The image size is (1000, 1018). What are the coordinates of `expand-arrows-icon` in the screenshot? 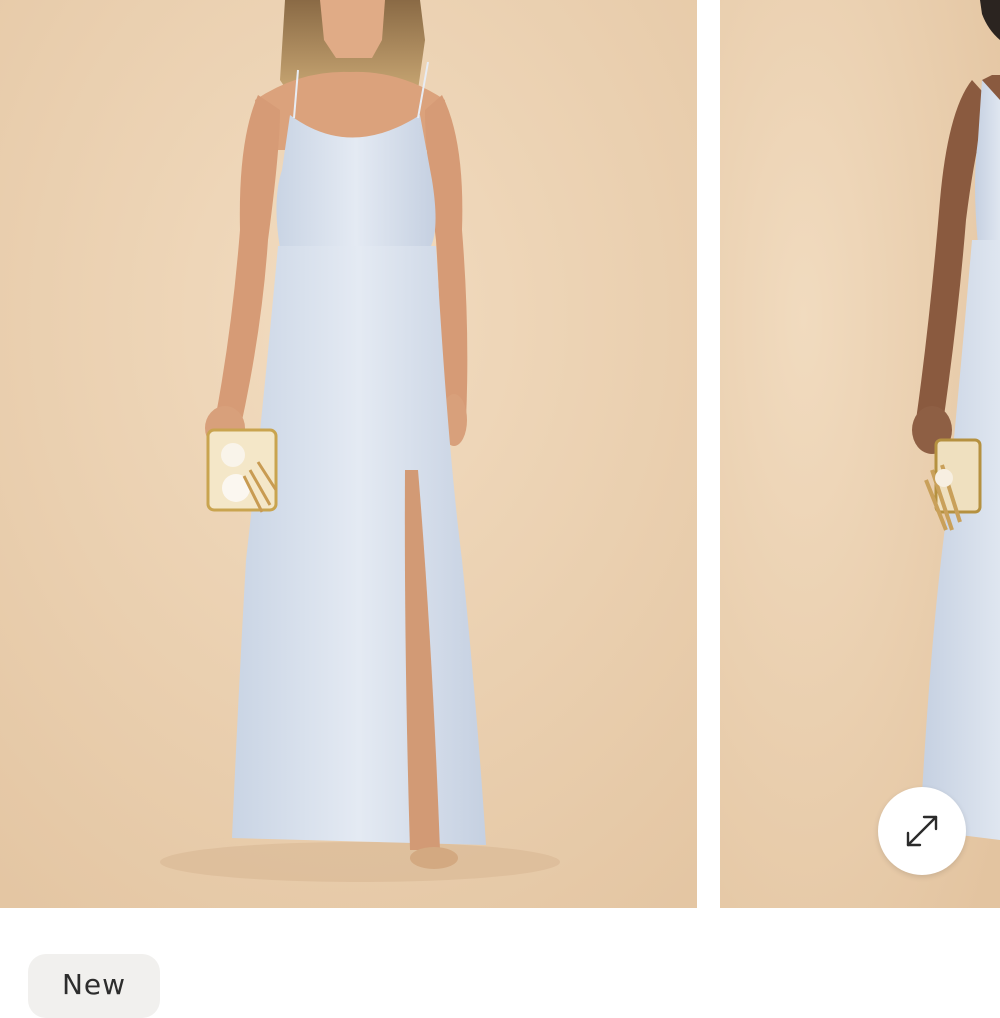 It's located at (922, 831).